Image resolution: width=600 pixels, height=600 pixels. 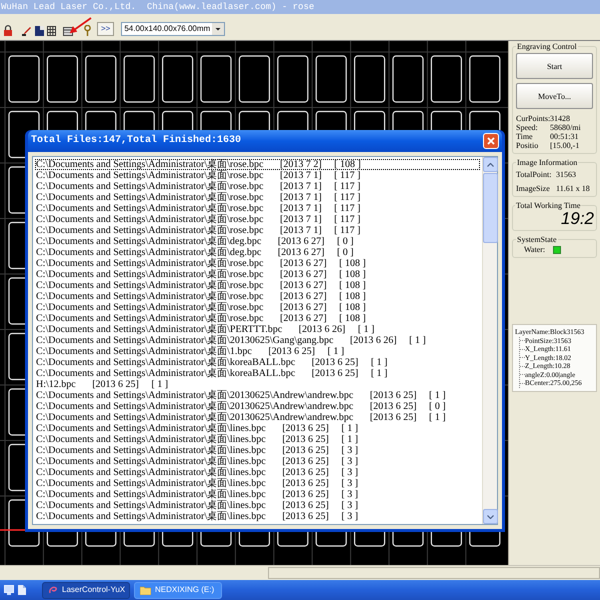 What do you see at coordinates (257, 351) in the screenshot?
I see `file-list-item: C:\Documents and Settings\Administrator\桌面\1.bpc [2013 6 25] [ 1 ]` at bounding box center [257, 351].